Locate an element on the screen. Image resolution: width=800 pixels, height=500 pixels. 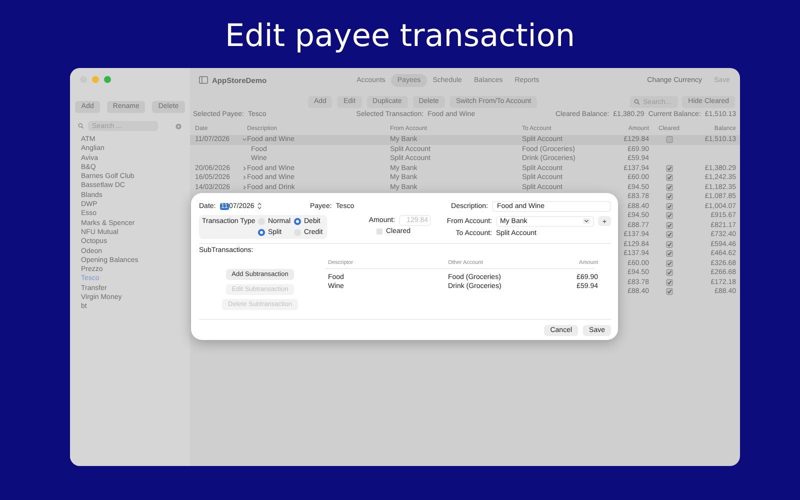
add-icon is located at coordinates (604, 221).